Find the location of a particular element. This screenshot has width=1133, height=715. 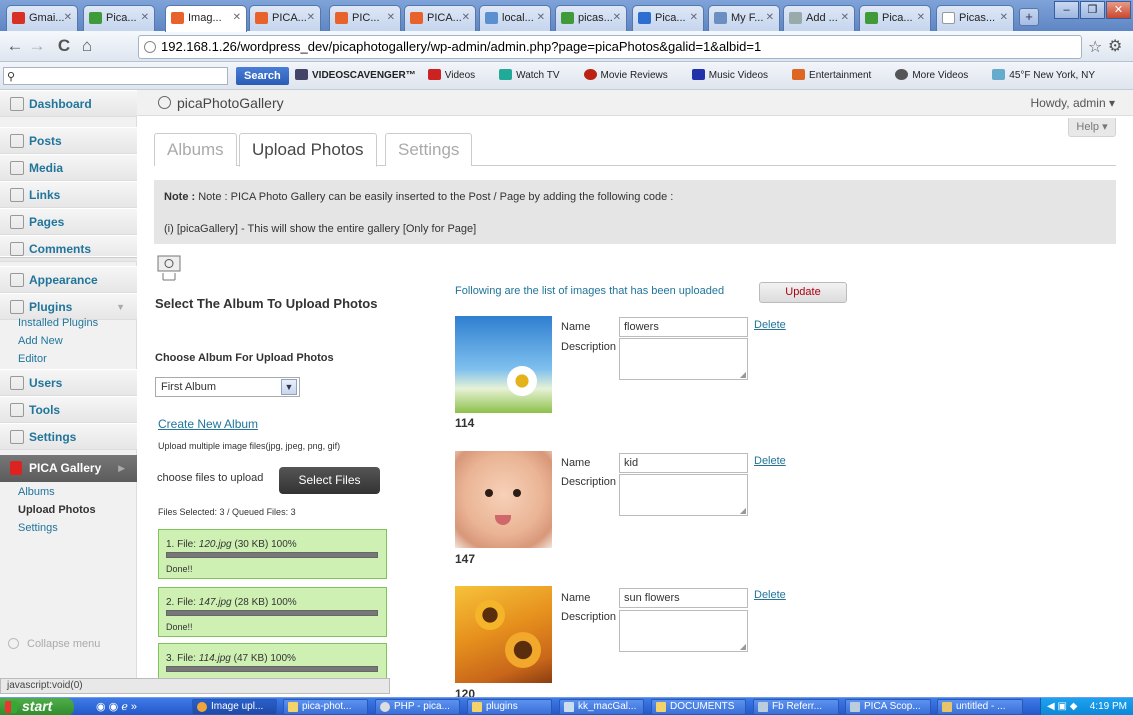

toolbar-link-videos: Videos is located at coordinates (457, 75).